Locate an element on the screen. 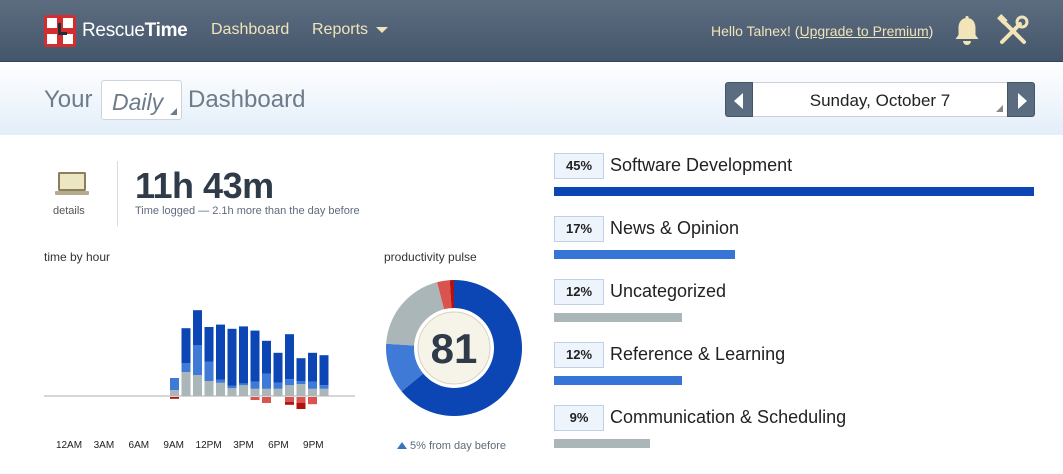 The image size is (1063, 474). category-name: News & Opinion is located at coordinates (674, 228).